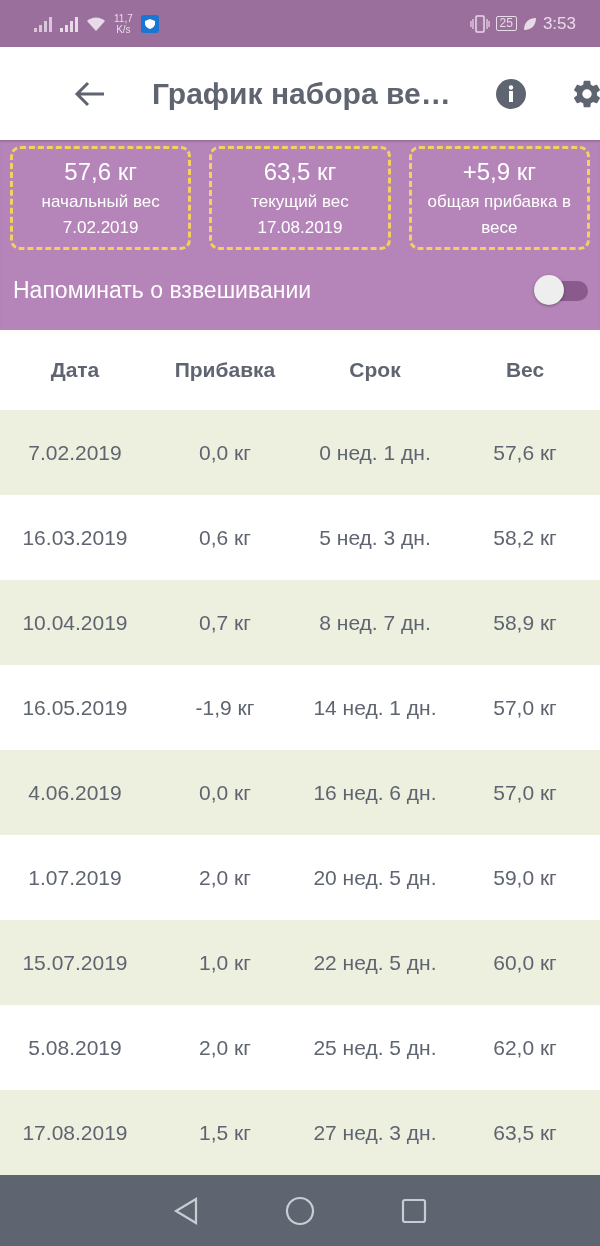 This screenshot has width=600, height=1246. I want to click on leaf-icon, so click(529, 23).